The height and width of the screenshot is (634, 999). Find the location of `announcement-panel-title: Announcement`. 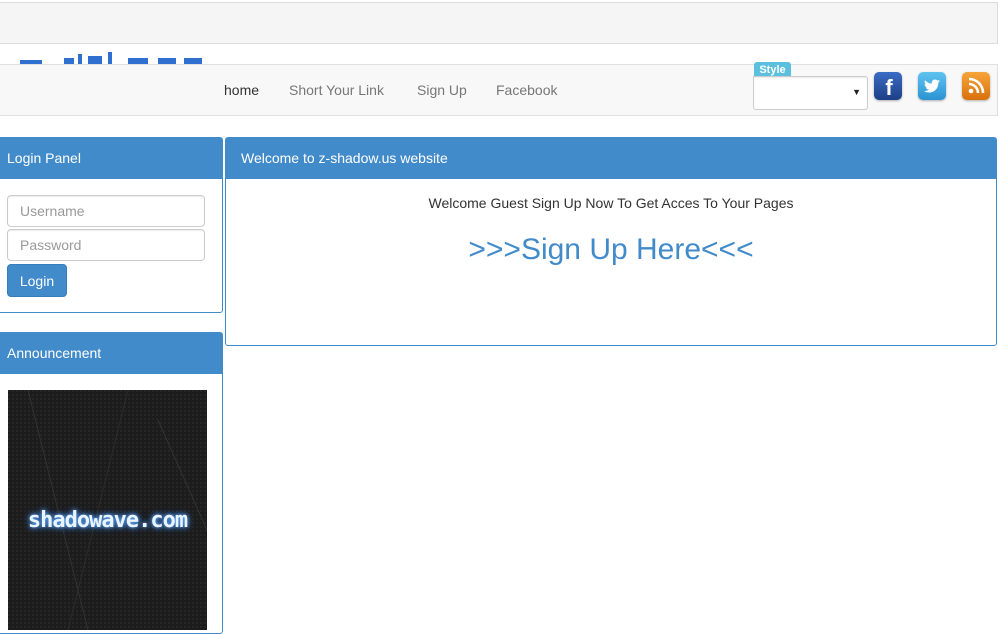

announcement-panel-title: Announcement is located at coordinates (111, 353).